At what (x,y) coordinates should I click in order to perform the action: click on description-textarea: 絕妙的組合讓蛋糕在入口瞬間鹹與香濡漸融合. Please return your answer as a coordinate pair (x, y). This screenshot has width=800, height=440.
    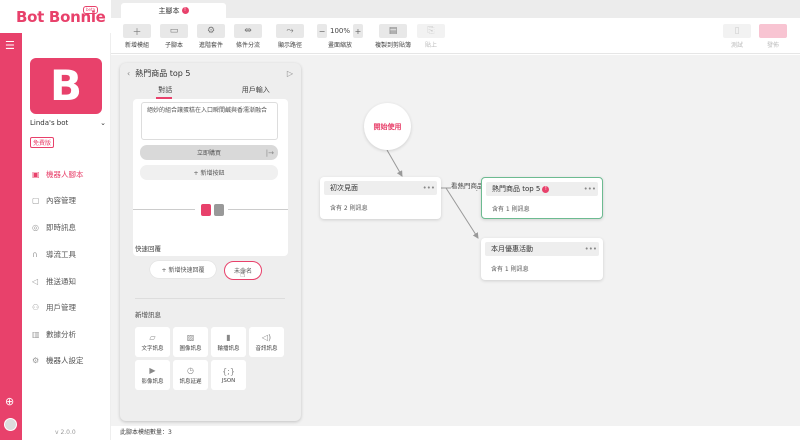
    Looking at the image, I should click on (209, 121).